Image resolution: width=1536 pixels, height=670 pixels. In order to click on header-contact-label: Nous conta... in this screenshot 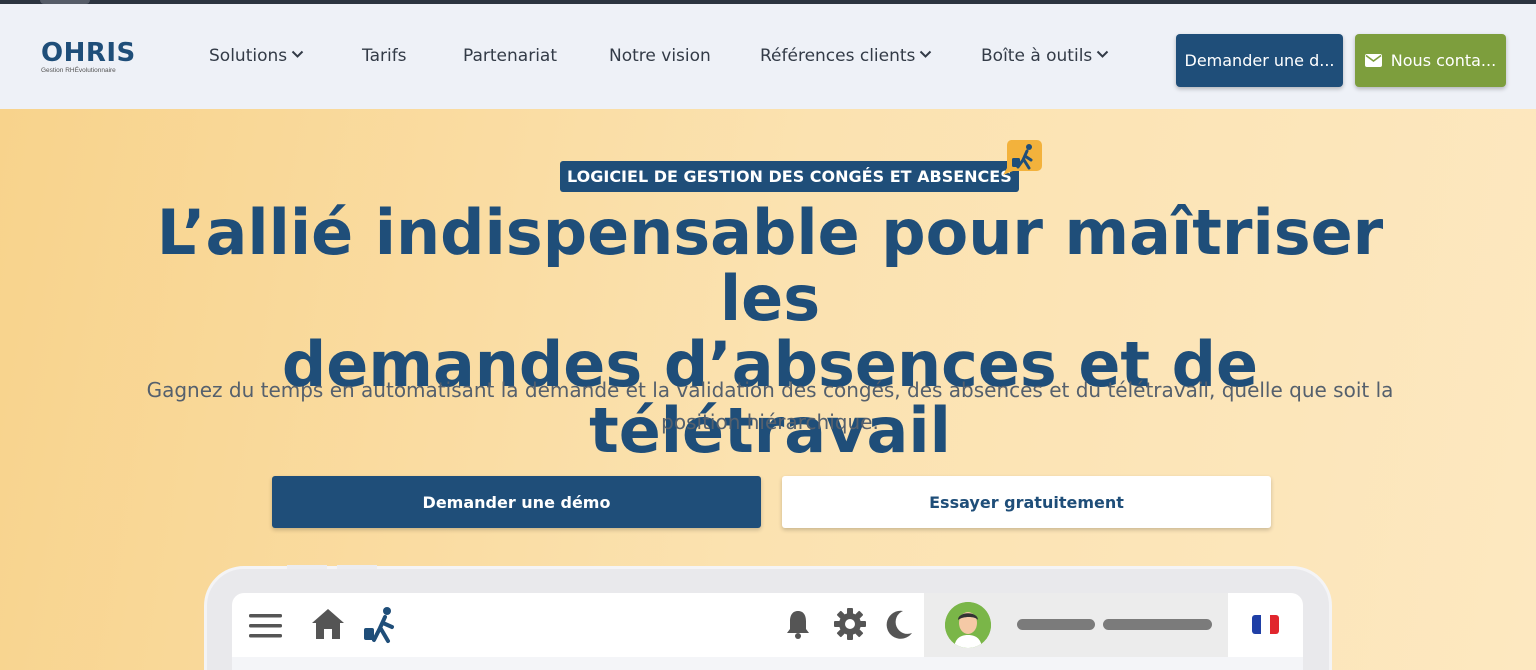, I will do `click(1443, 60)`.